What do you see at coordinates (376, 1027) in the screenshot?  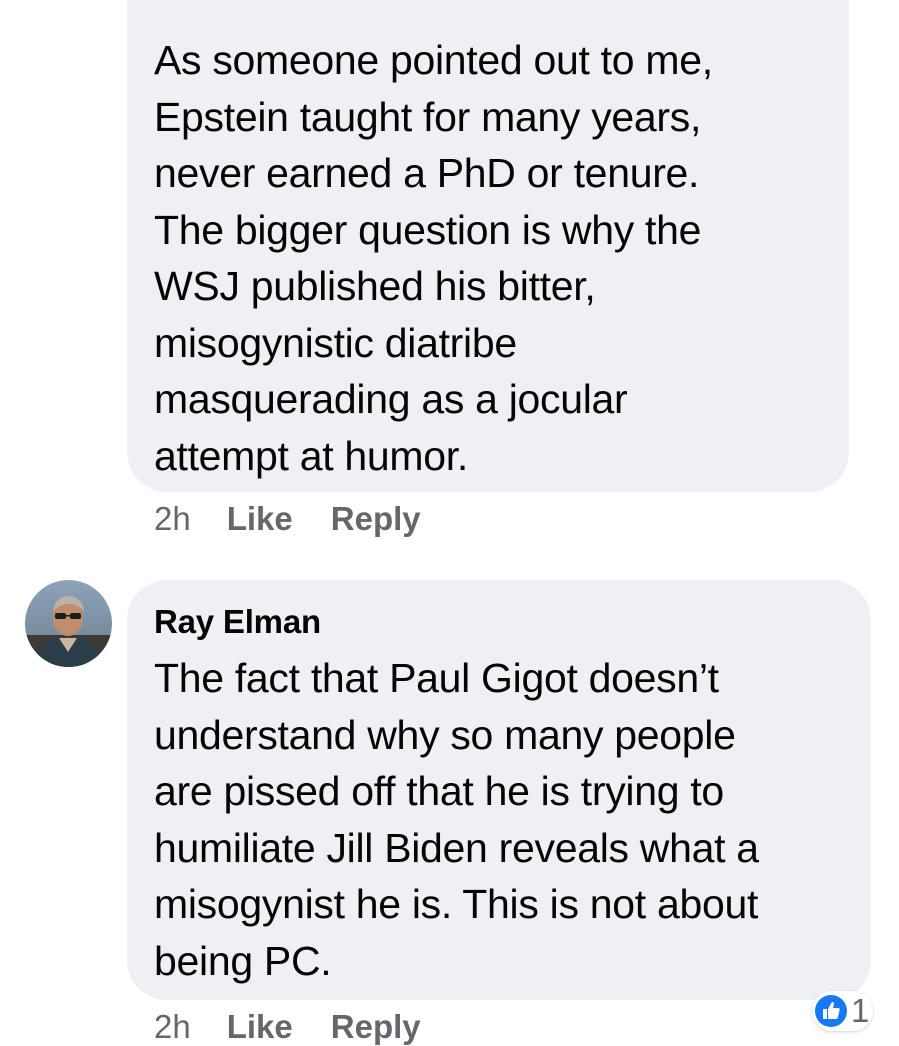 I see `reply-button-2: Reply` at bounding box center [376, 1027].